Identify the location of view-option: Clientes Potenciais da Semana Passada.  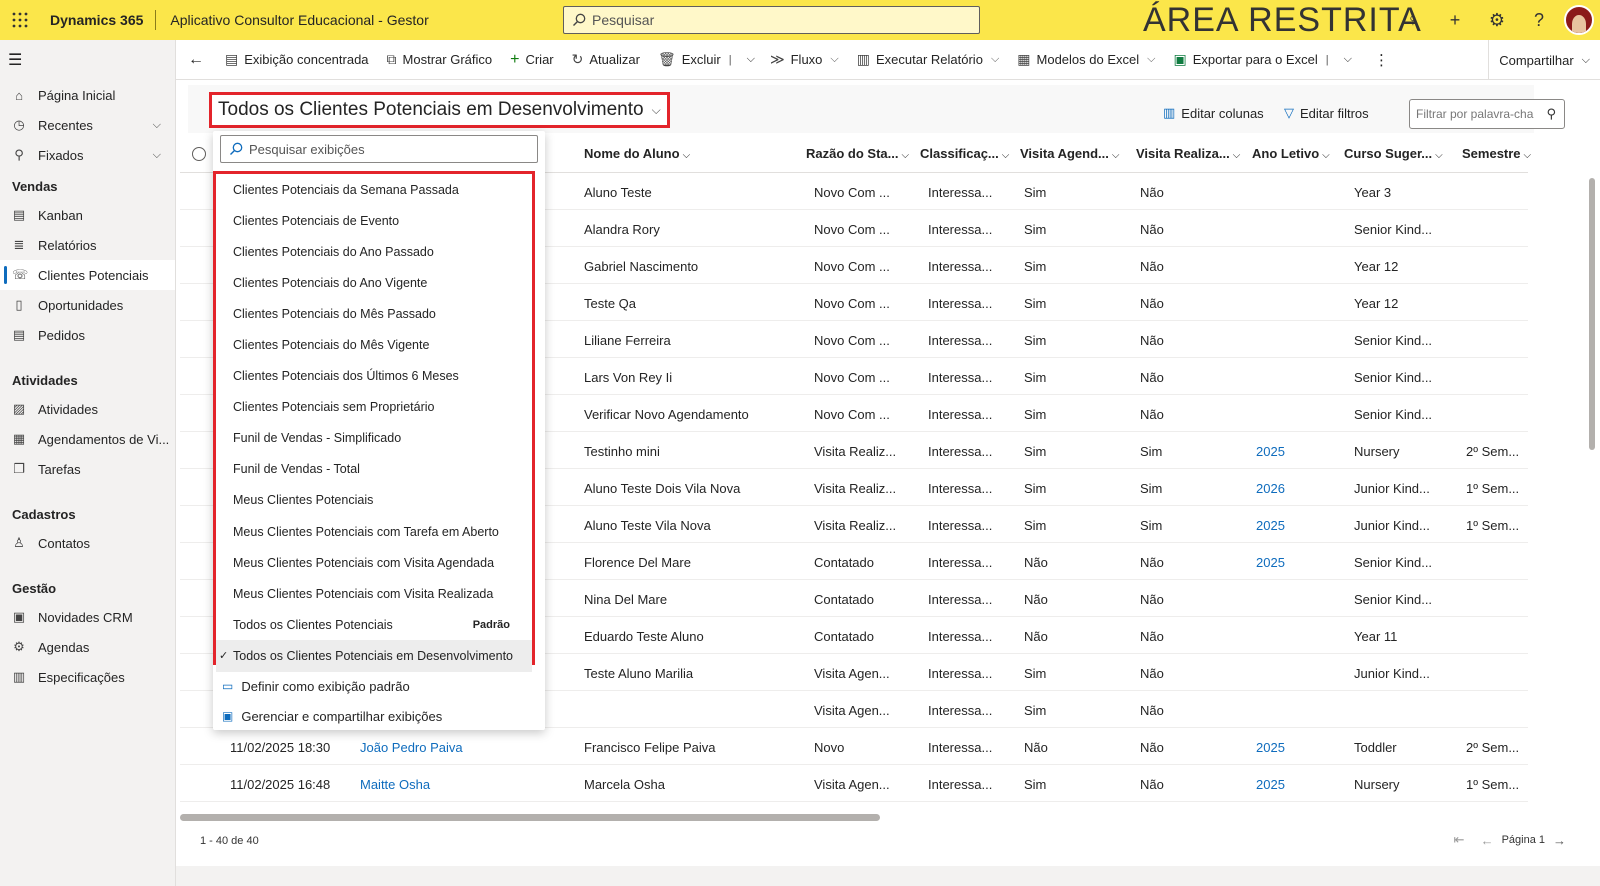
(374, 189).